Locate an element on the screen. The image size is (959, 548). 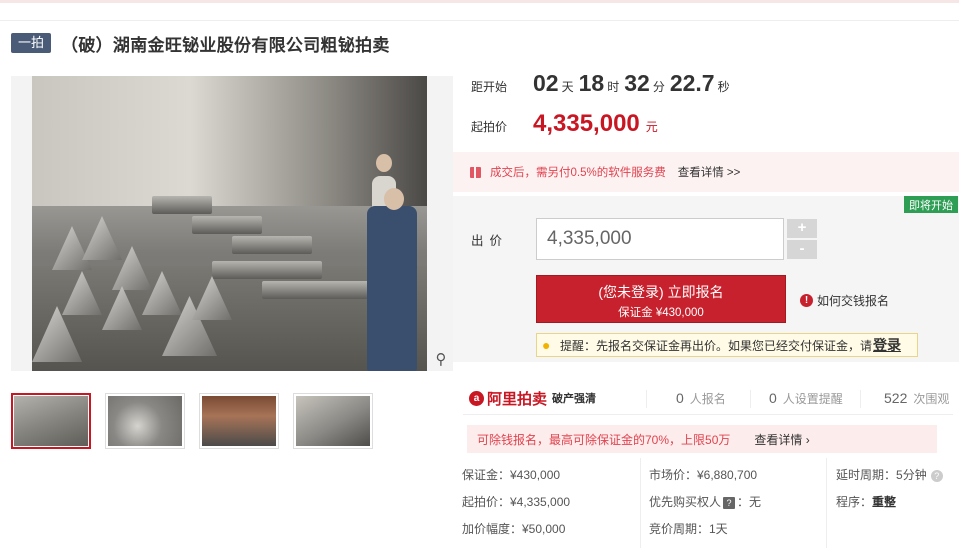
reminder-text: 提醒：先报名交保证金再出价。如果您已经交付保证金，请 is located at coordinates (716, 345).